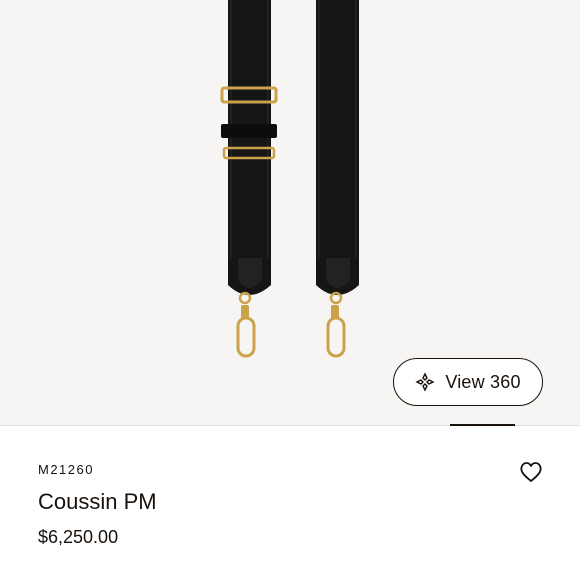 This screenshot has width=580, height=580. What do you see at coordinates (482, 425) in the screenshot?
I see `image-carousel-indicator` at bounding box center [482, 425].